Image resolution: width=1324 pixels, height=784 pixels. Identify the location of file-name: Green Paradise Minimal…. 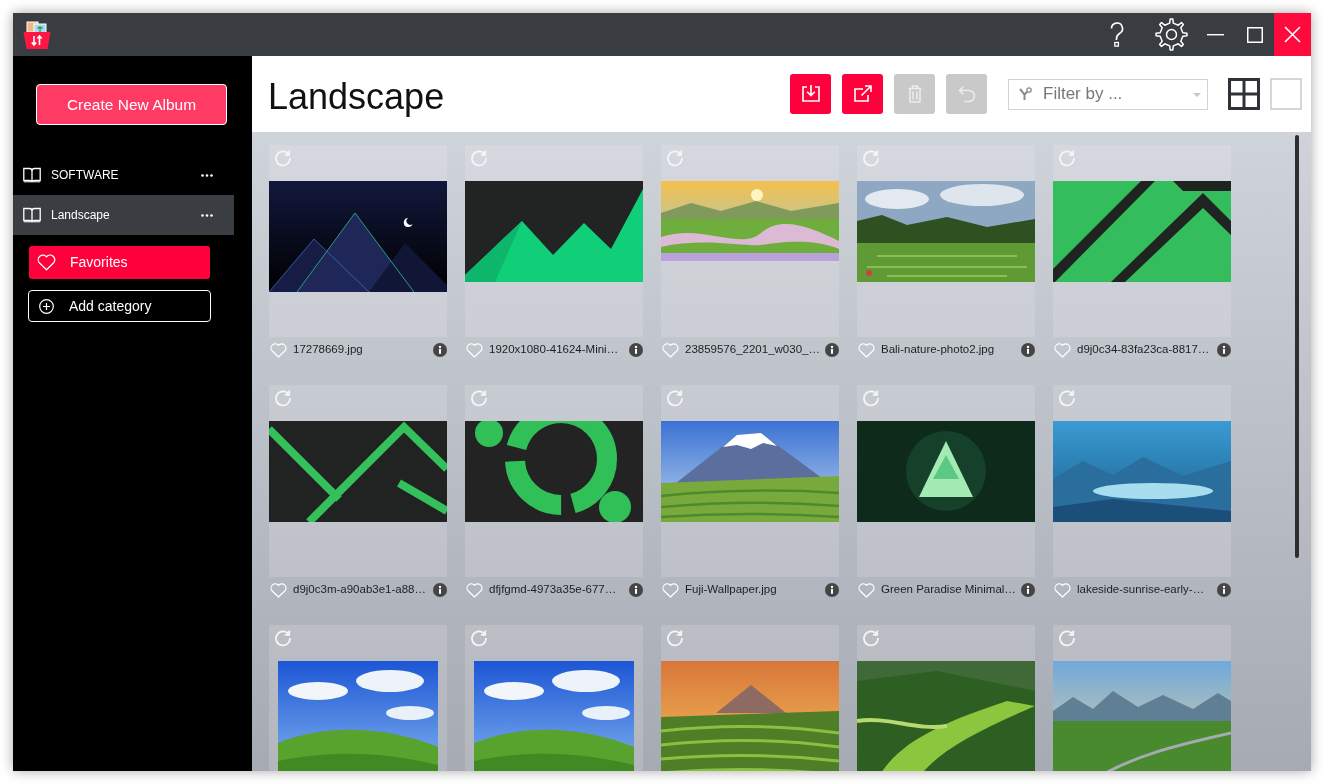
(948, 590).